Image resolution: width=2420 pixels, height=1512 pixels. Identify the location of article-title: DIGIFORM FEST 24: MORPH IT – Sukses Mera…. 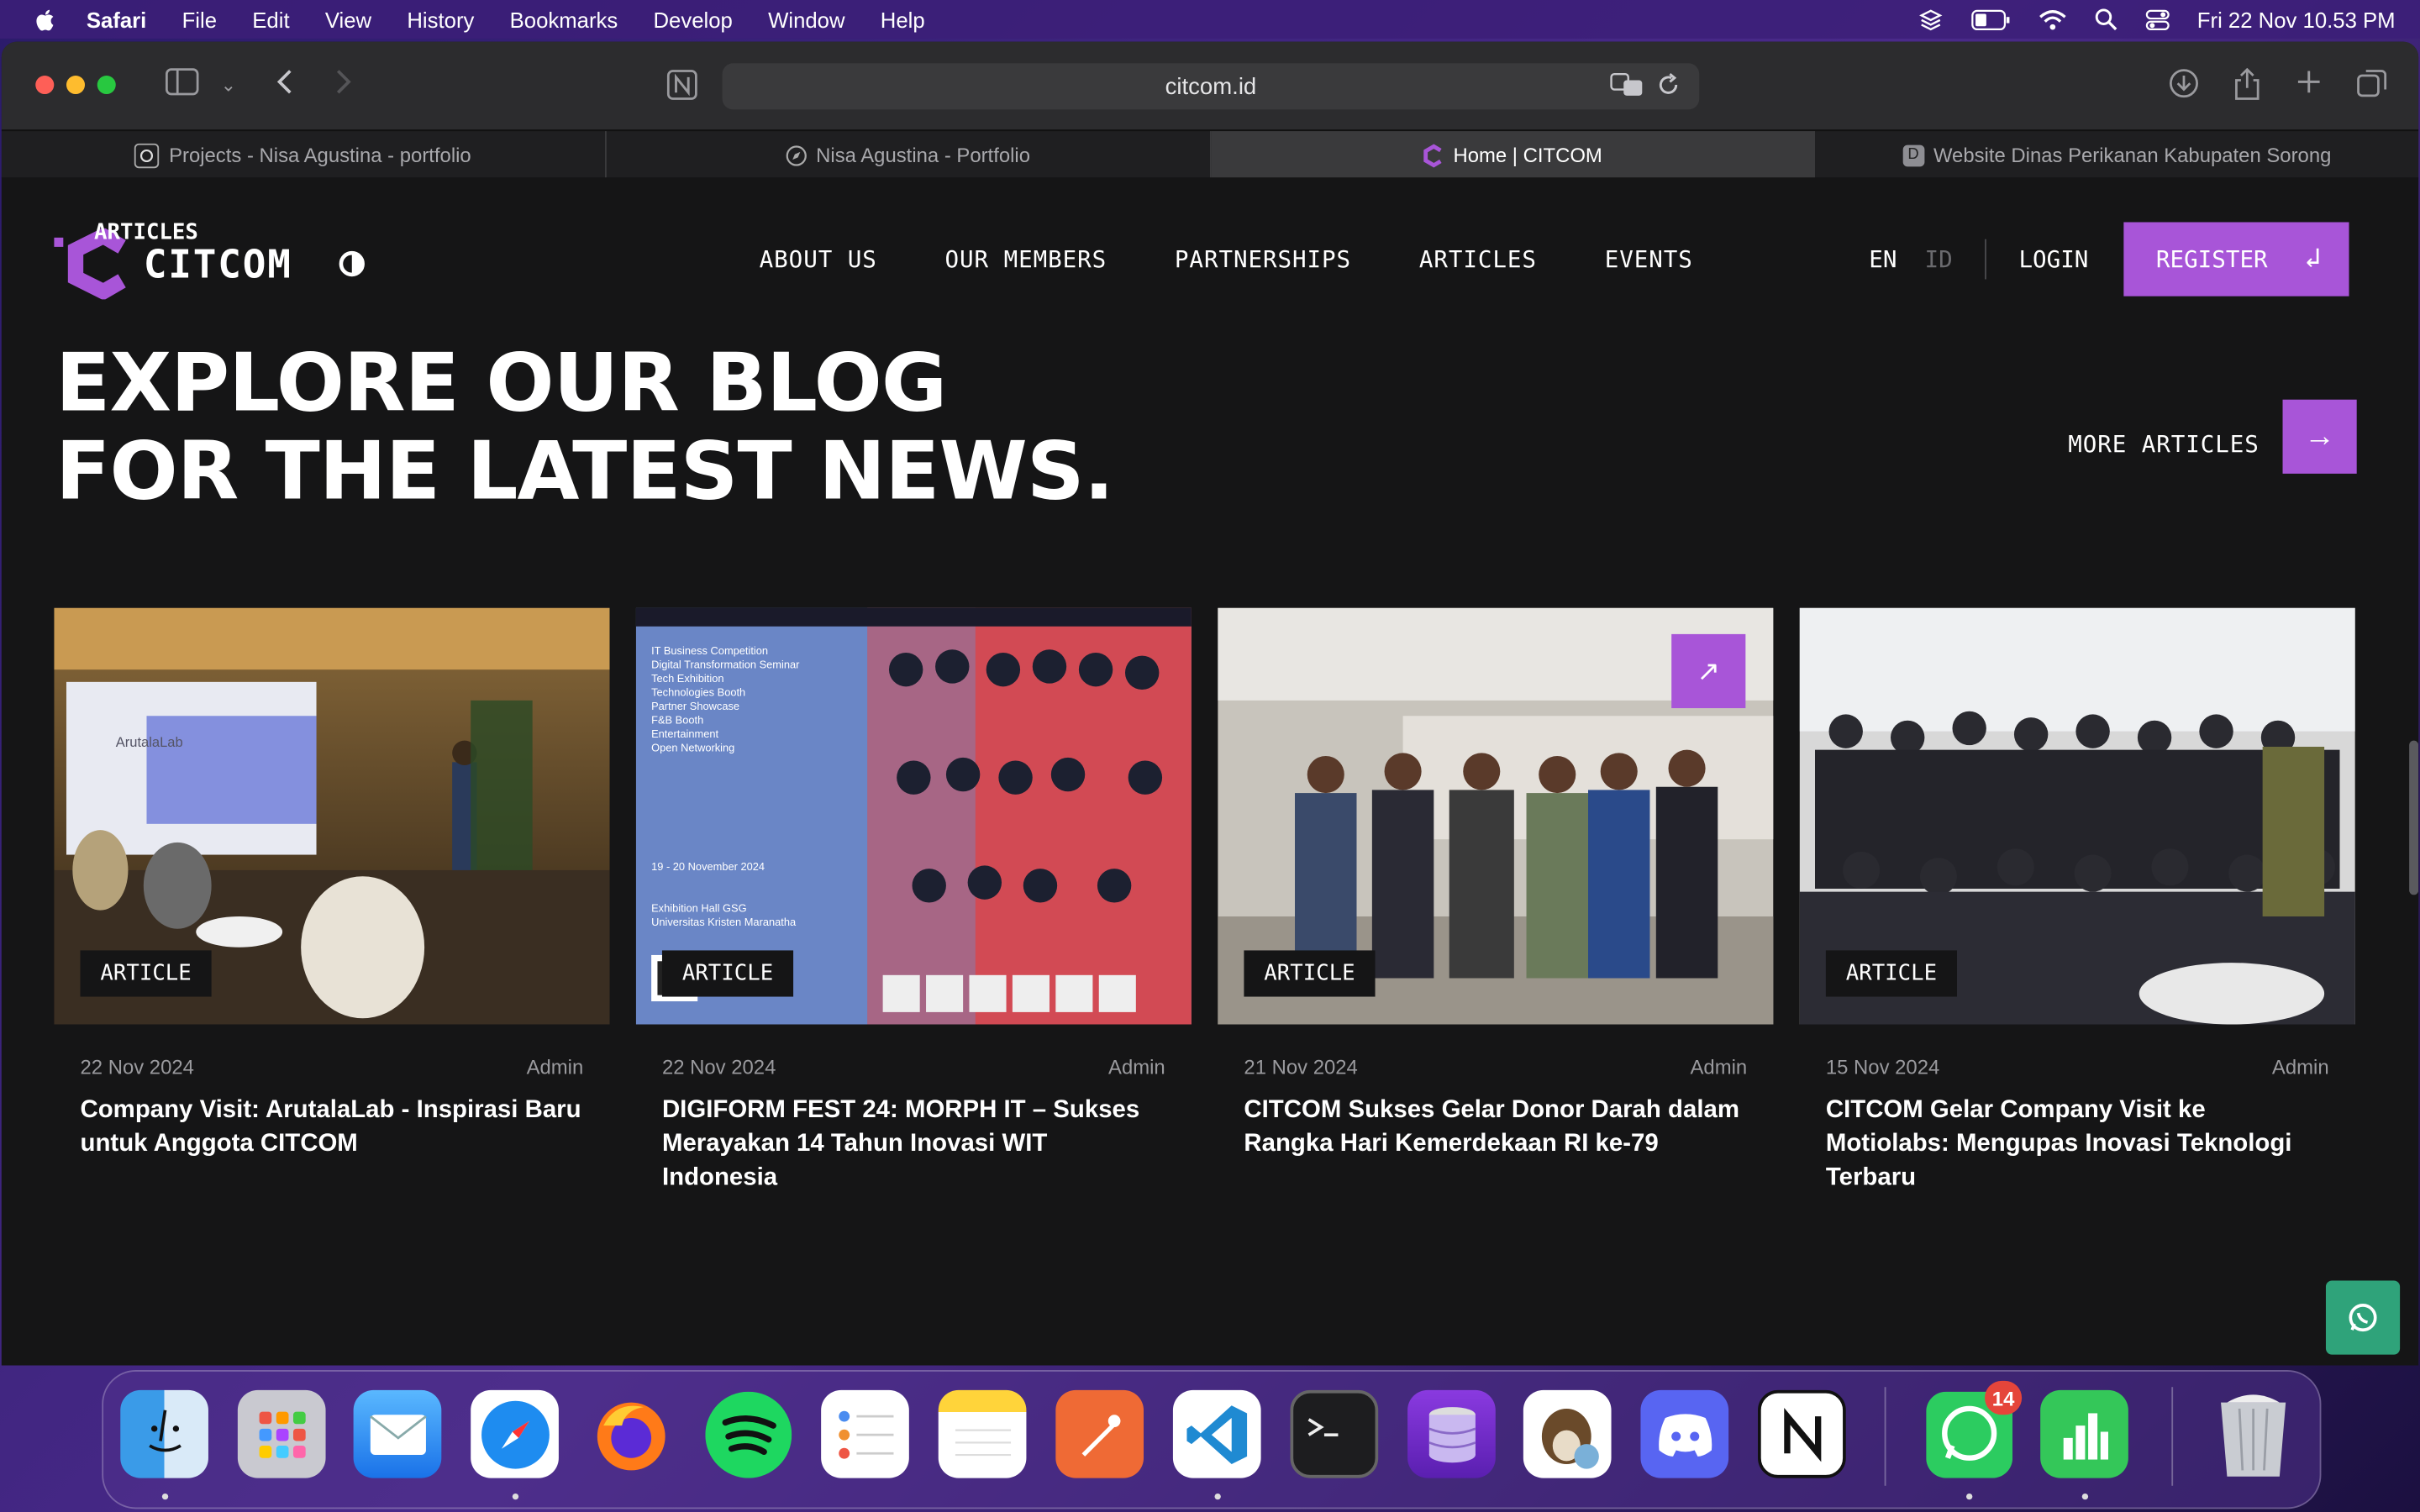
(914, 1144).